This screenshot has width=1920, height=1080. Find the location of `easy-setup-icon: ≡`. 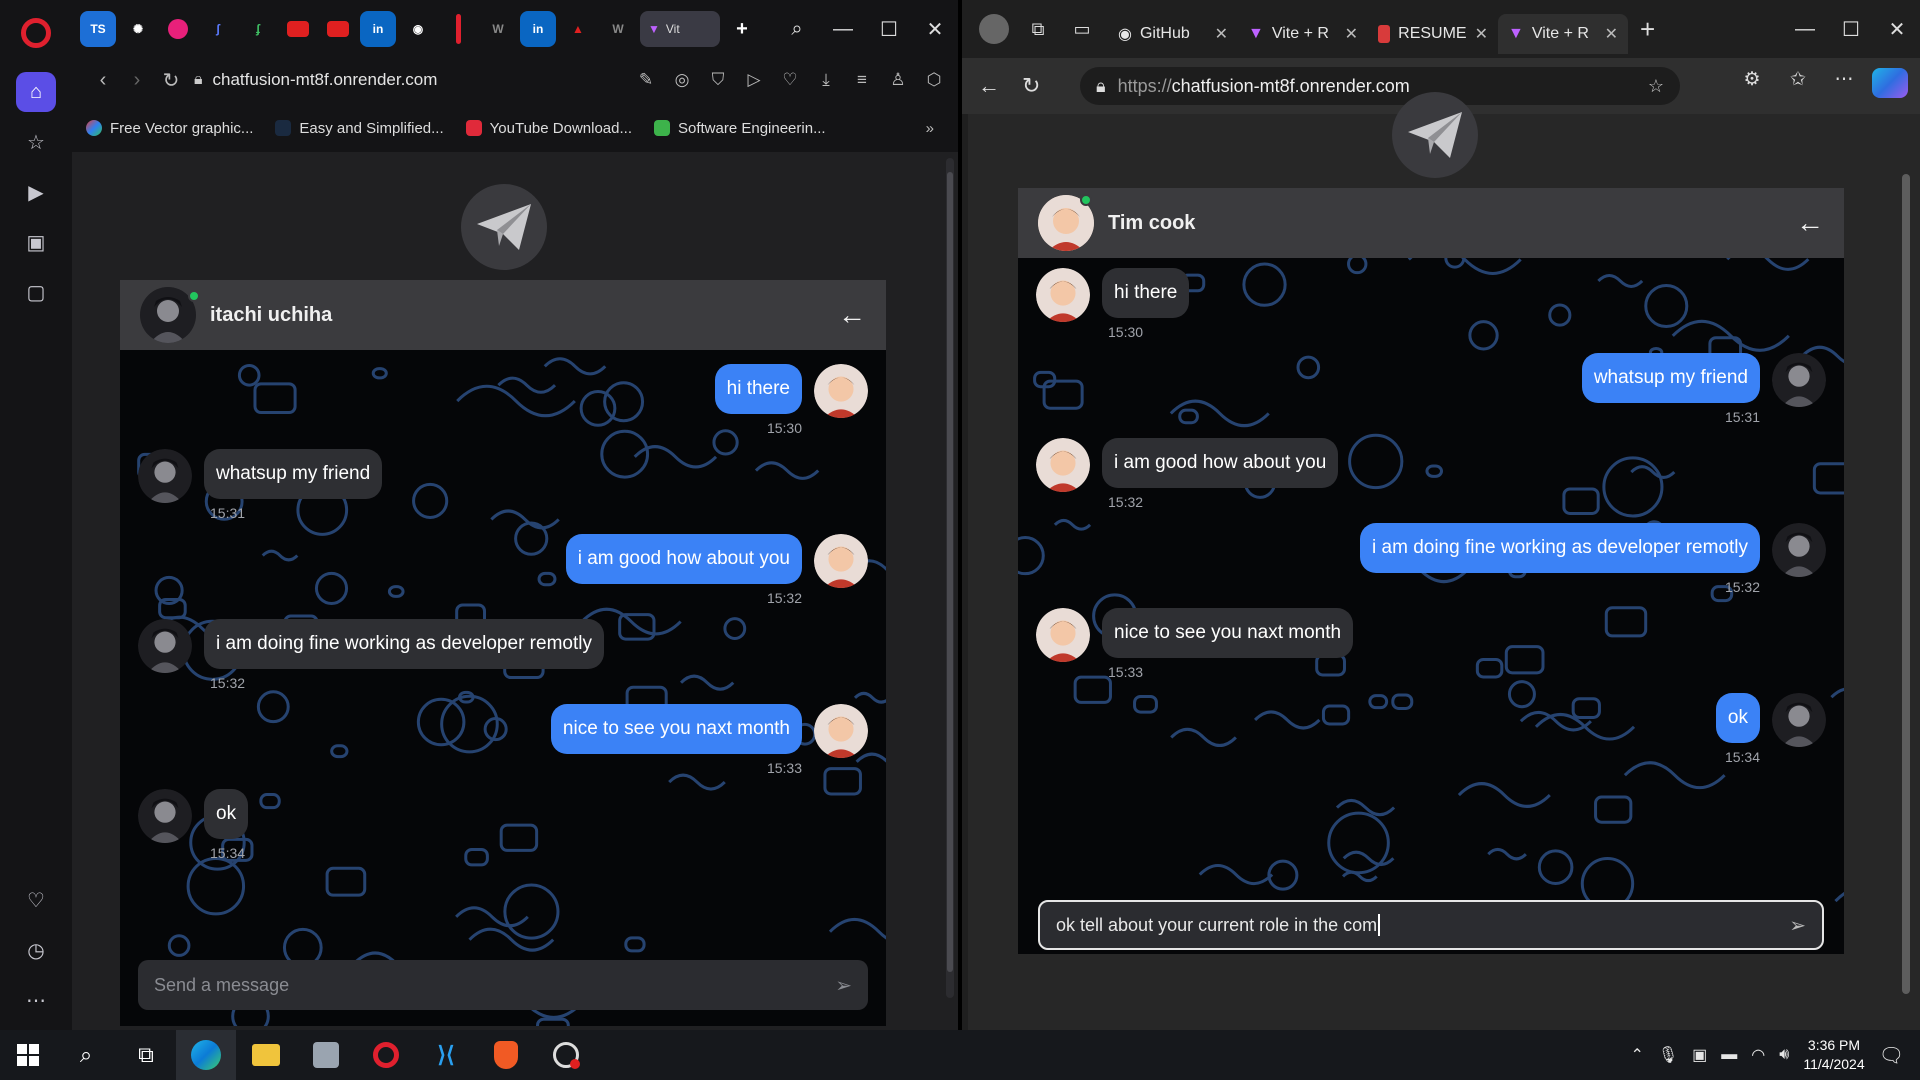

easy-setup-icon: ≡ is located at coordinates (862, 80).